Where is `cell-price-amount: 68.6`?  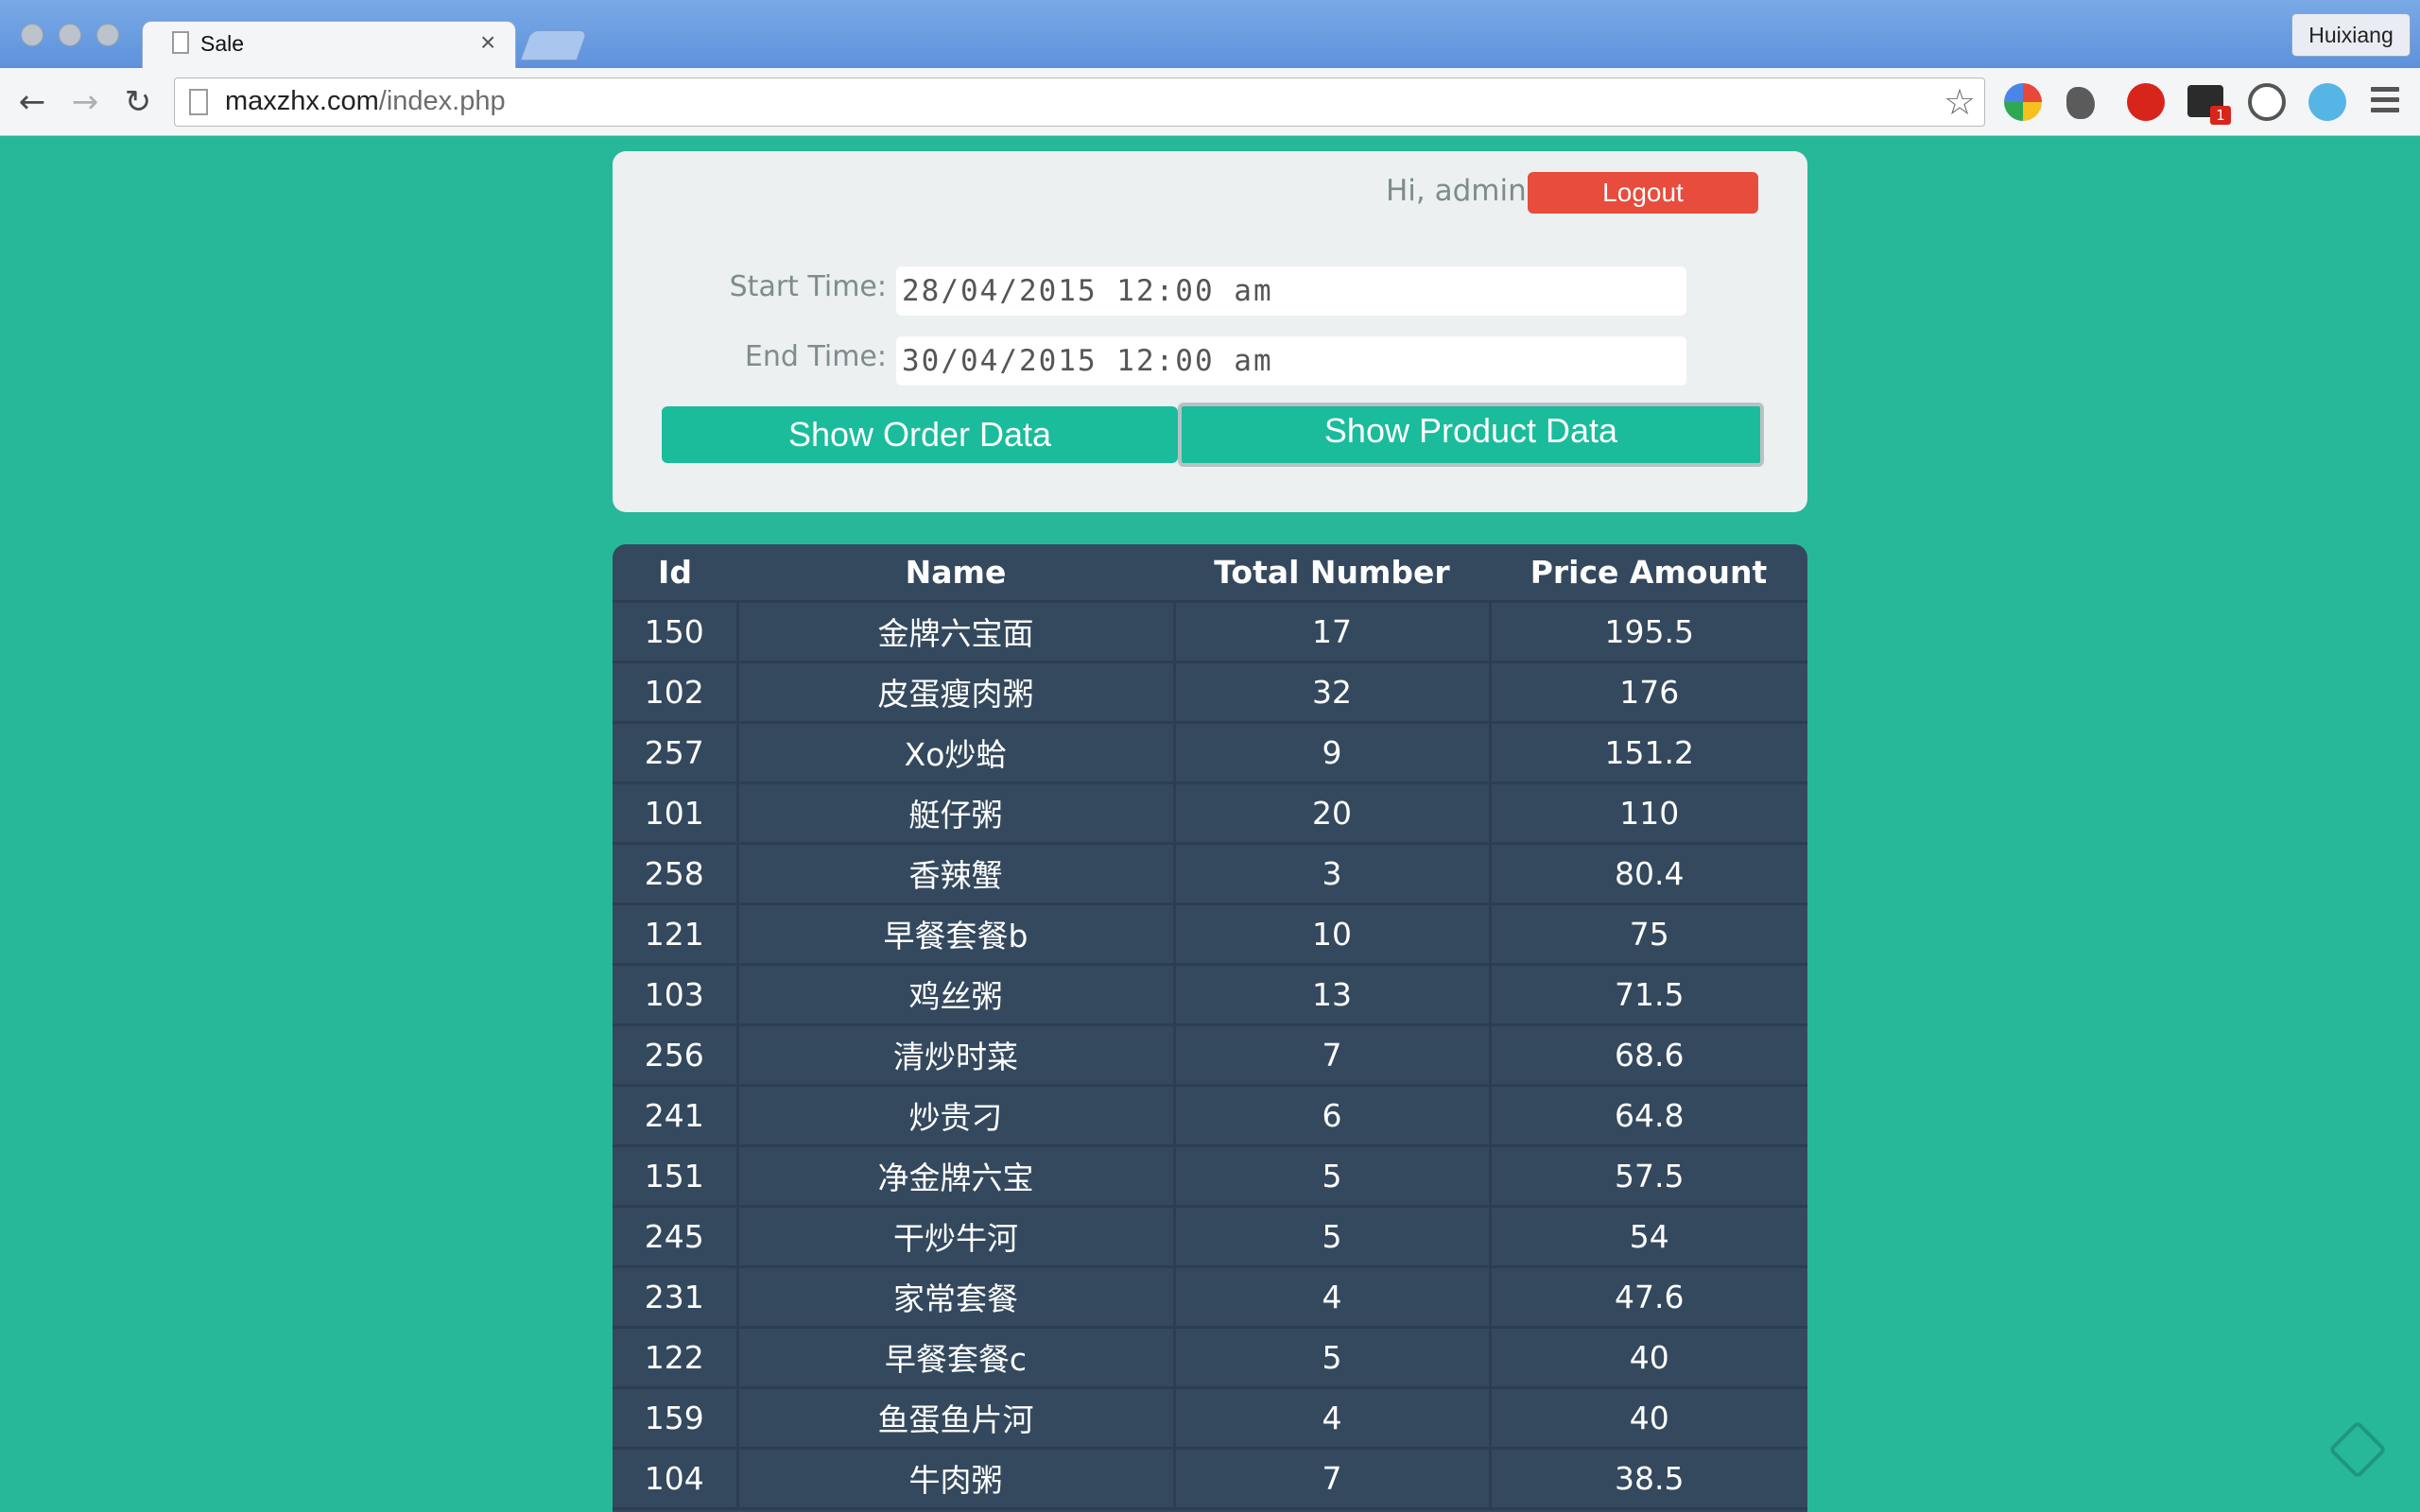 cell-price-amount: 68.6 is located at coordinates (1647, 1054).